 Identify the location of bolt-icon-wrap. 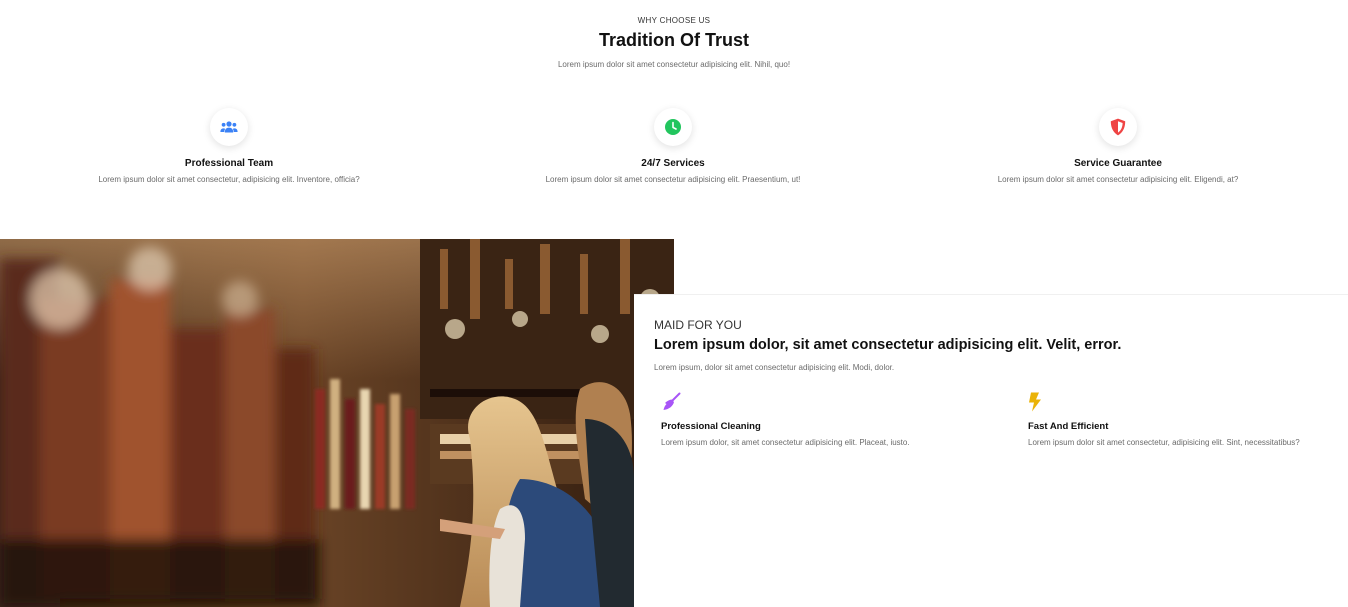
(1039, 402).